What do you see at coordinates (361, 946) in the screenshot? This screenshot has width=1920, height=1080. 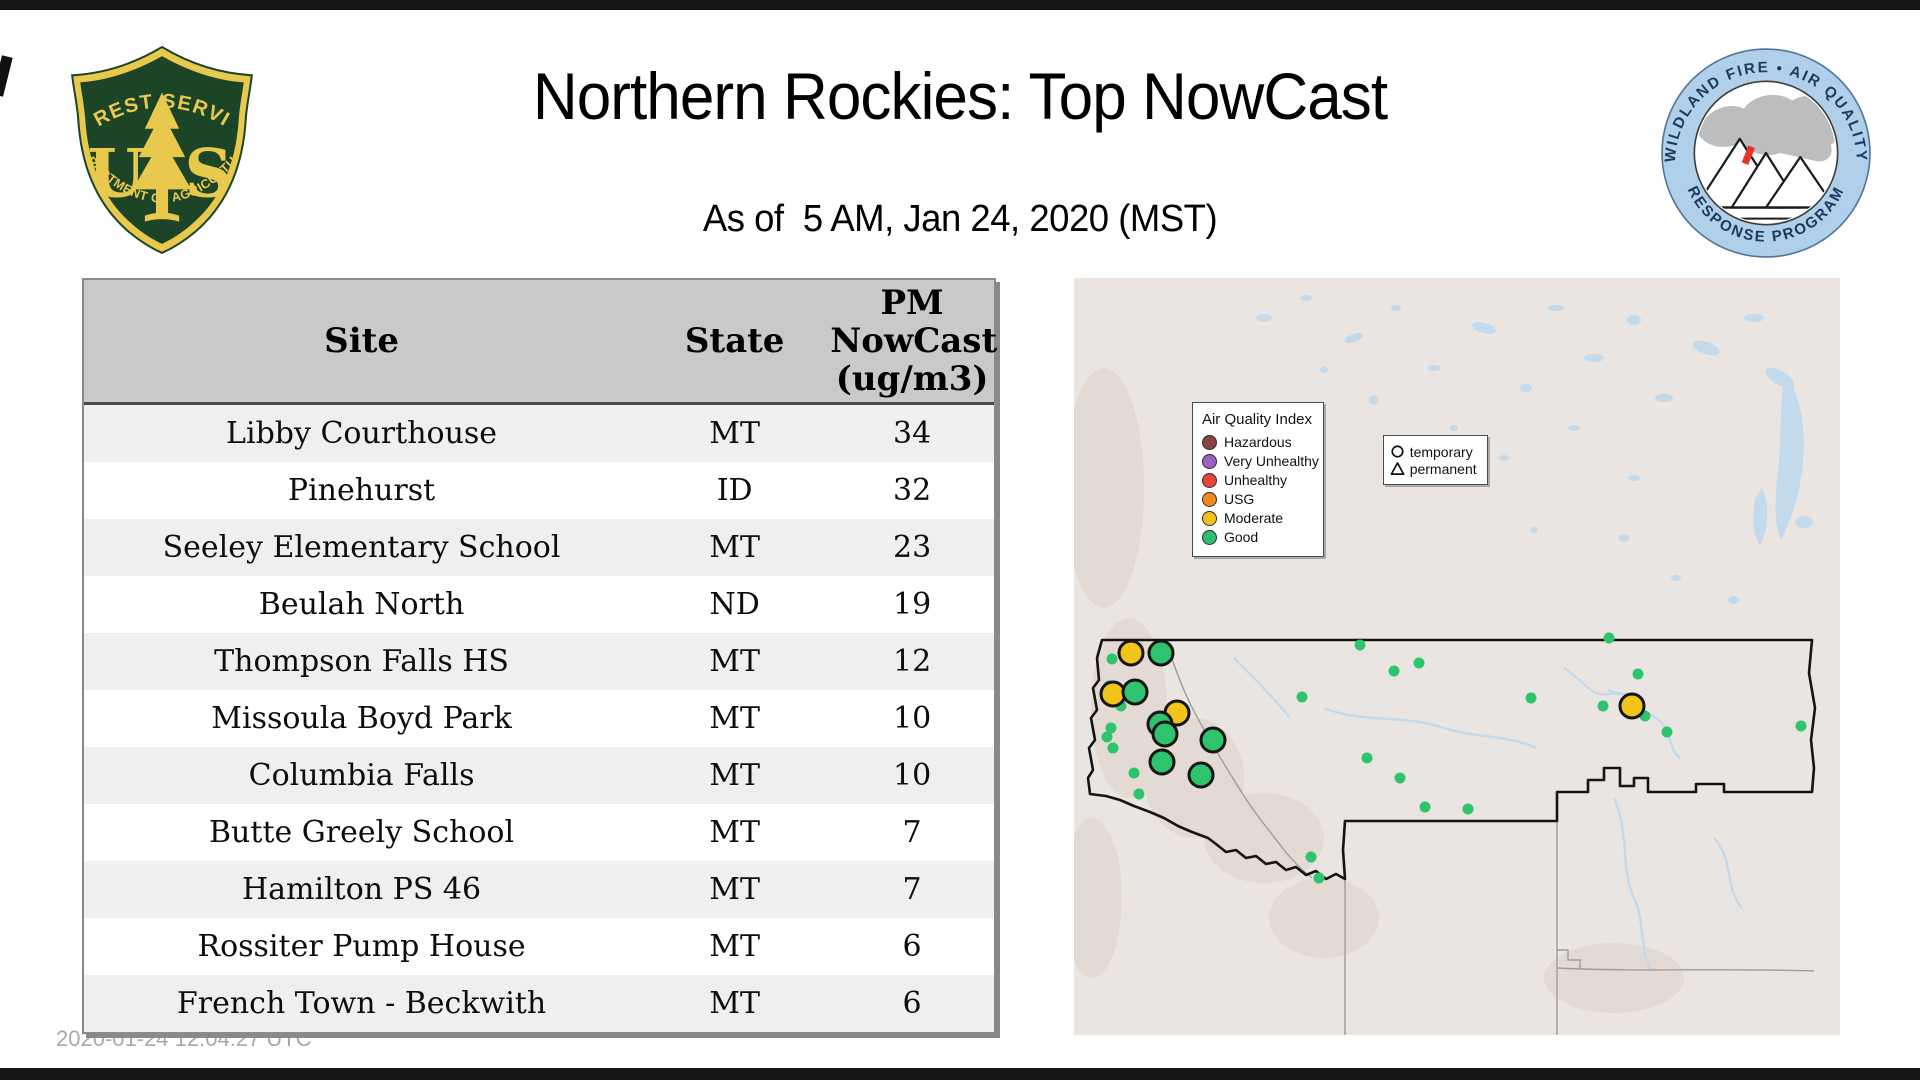 I see `site-cell: Rossiter Pump House` at bounding box center [361, 946].